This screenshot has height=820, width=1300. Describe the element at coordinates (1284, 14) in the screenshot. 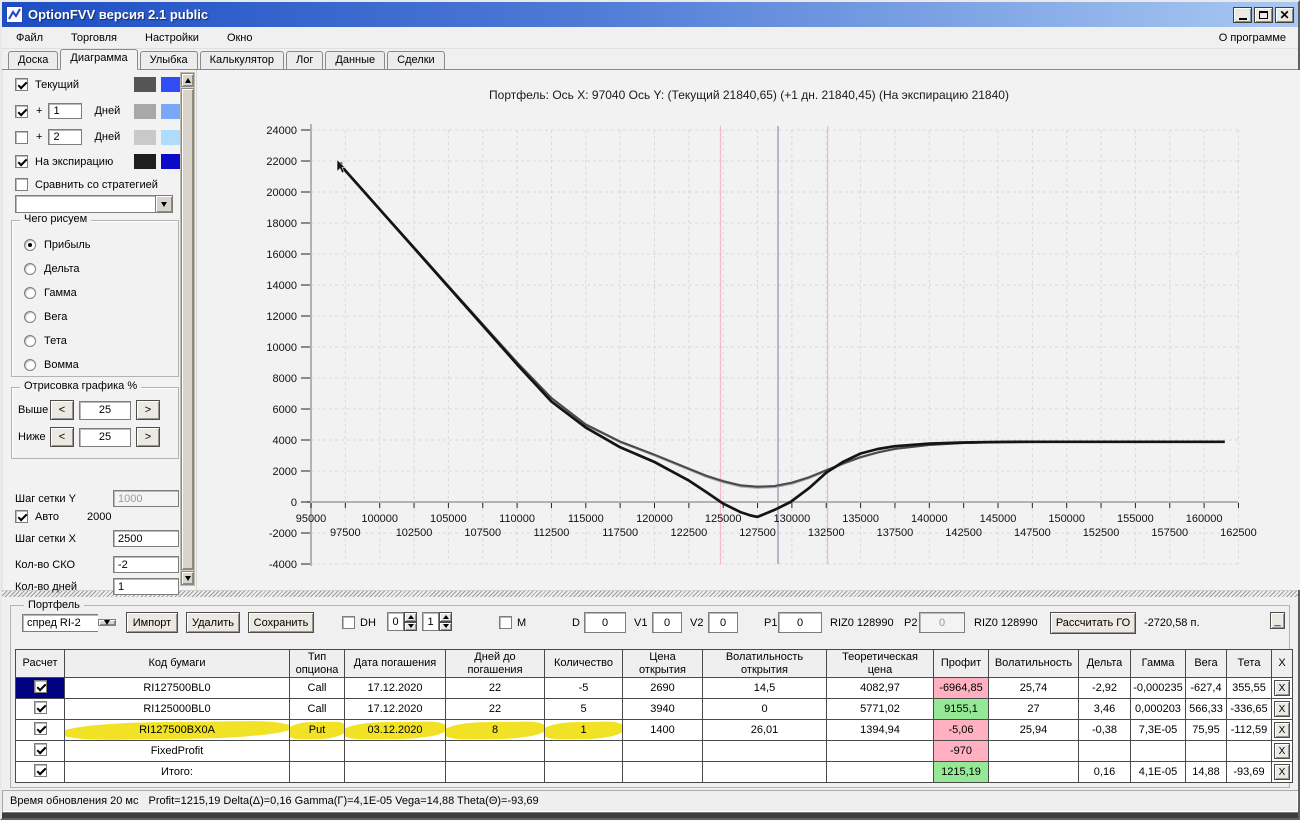

I see `close-button: ✕` at that location.